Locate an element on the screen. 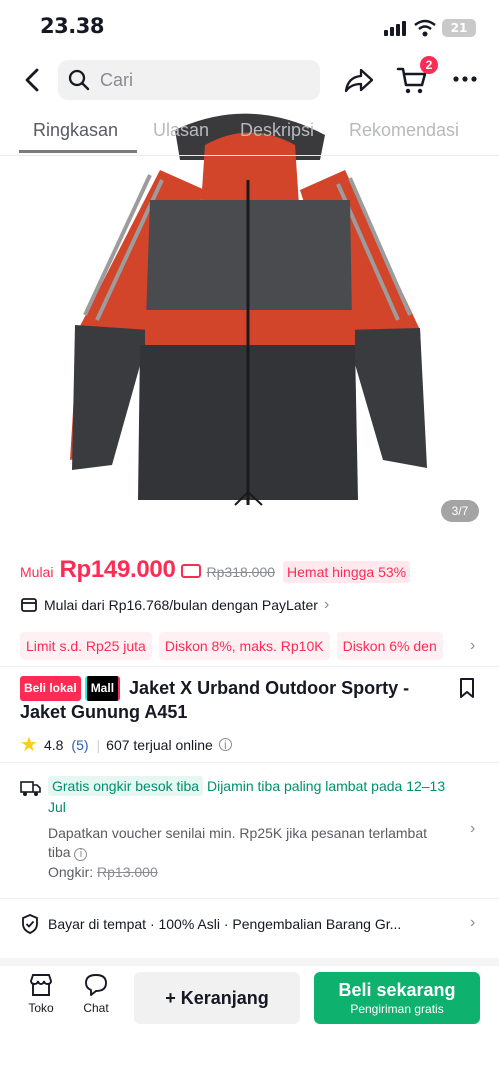 The image size is (499, 1080). current-price: Rp149.000 is located at coordinates (117, 569).